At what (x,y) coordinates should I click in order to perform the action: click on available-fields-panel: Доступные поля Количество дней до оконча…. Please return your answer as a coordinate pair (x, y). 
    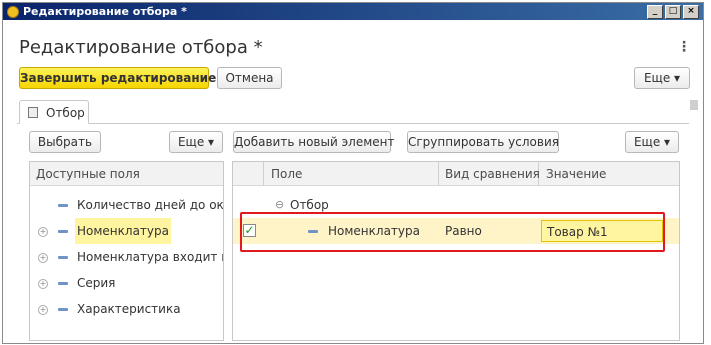
    Looking at the image, I should click on (126, 251).